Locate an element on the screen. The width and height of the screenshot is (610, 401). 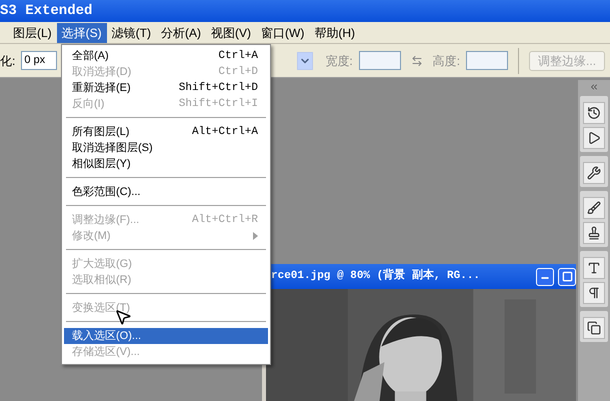
menu-item: 相似图层(Y) is located at coordinates (166, 164).